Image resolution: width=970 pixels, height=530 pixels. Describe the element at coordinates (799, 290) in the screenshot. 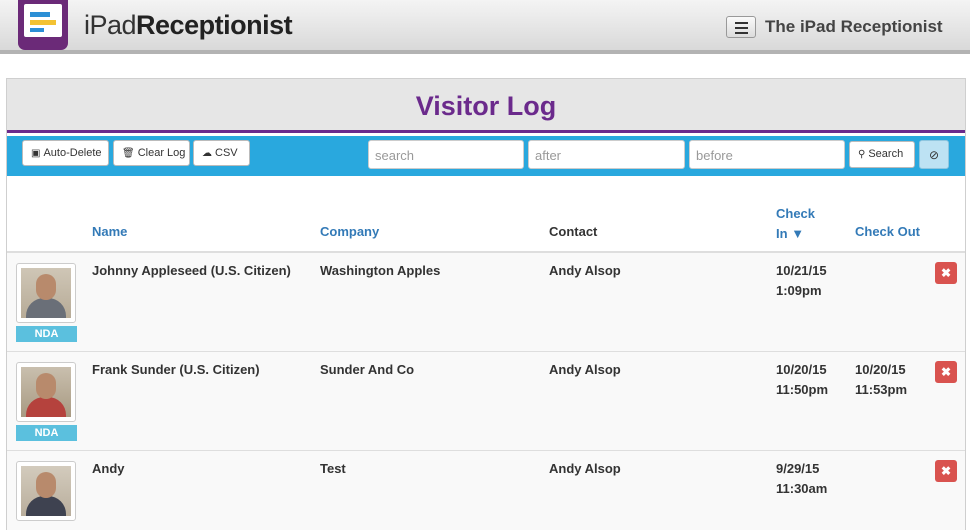

I see `check-in-clock: 1:09pm` at that location.